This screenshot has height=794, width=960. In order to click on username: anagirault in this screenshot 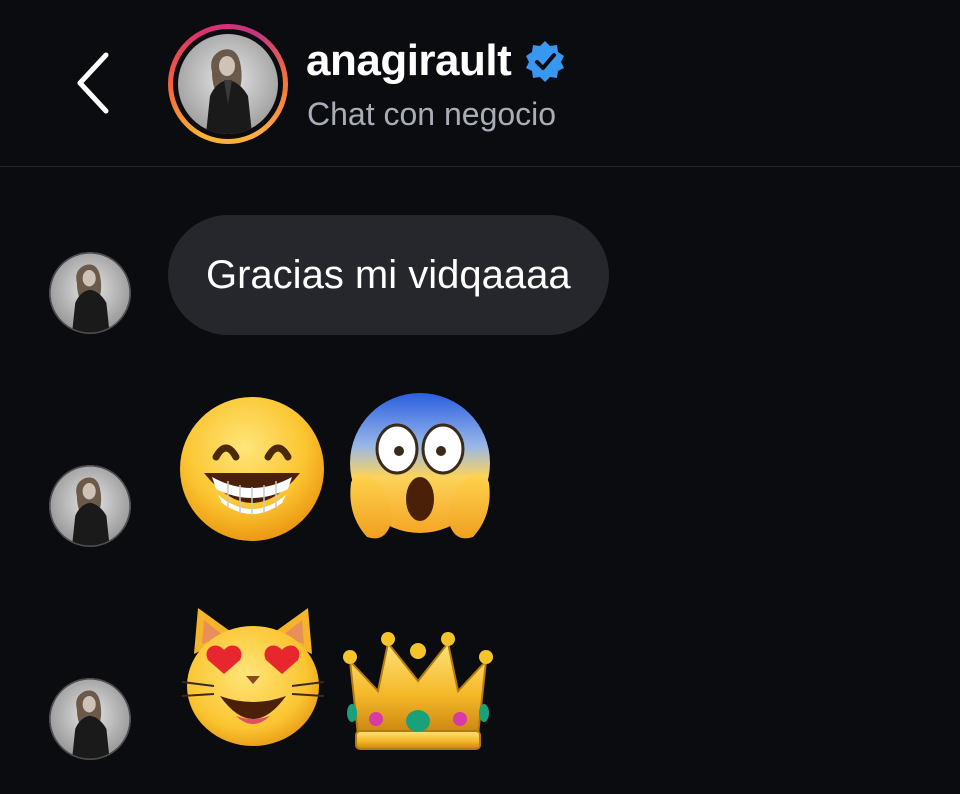, I will do `click(409, 60)`.